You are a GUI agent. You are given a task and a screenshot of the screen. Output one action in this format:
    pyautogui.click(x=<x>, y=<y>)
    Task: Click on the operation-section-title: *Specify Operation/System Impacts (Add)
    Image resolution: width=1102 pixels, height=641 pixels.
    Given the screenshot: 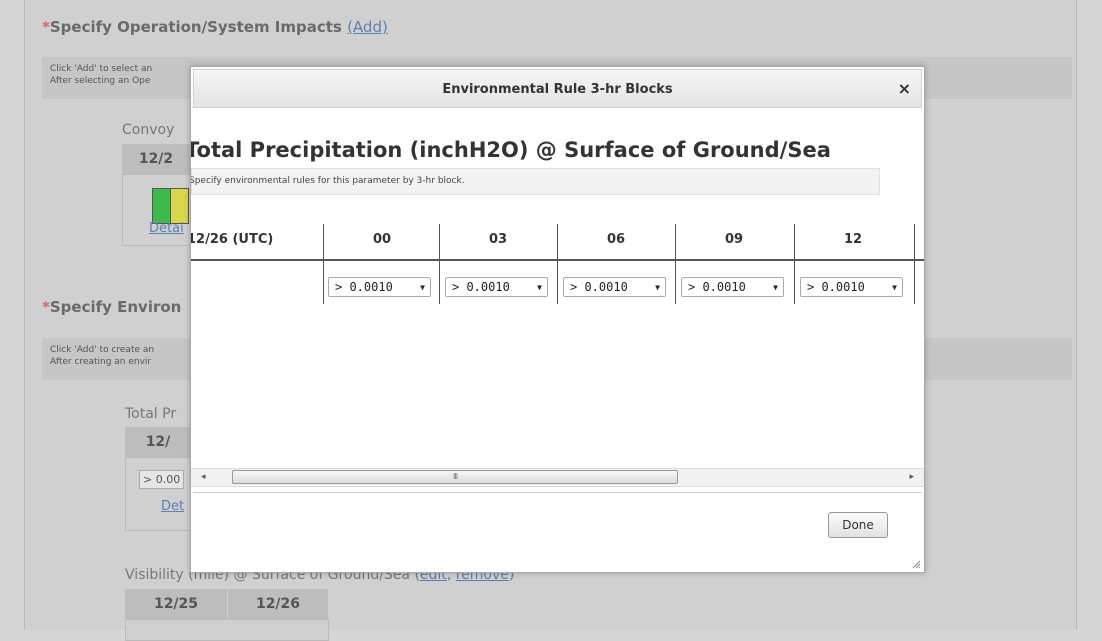 What is the action you would take?
    pyautogui.click(x=215, y=27)
    